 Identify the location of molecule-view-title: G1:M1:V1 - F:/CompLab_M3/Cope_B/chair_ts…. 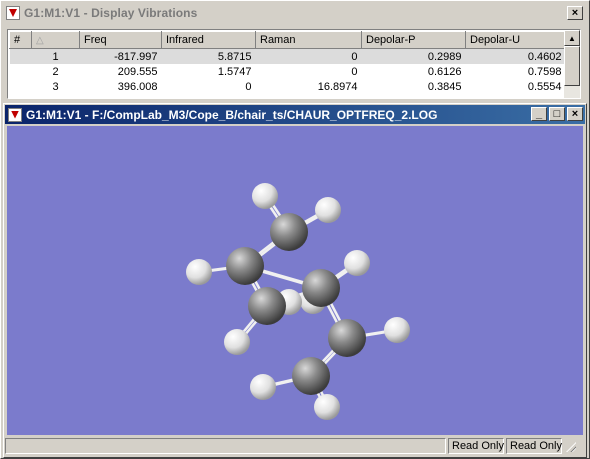
(232, 114).